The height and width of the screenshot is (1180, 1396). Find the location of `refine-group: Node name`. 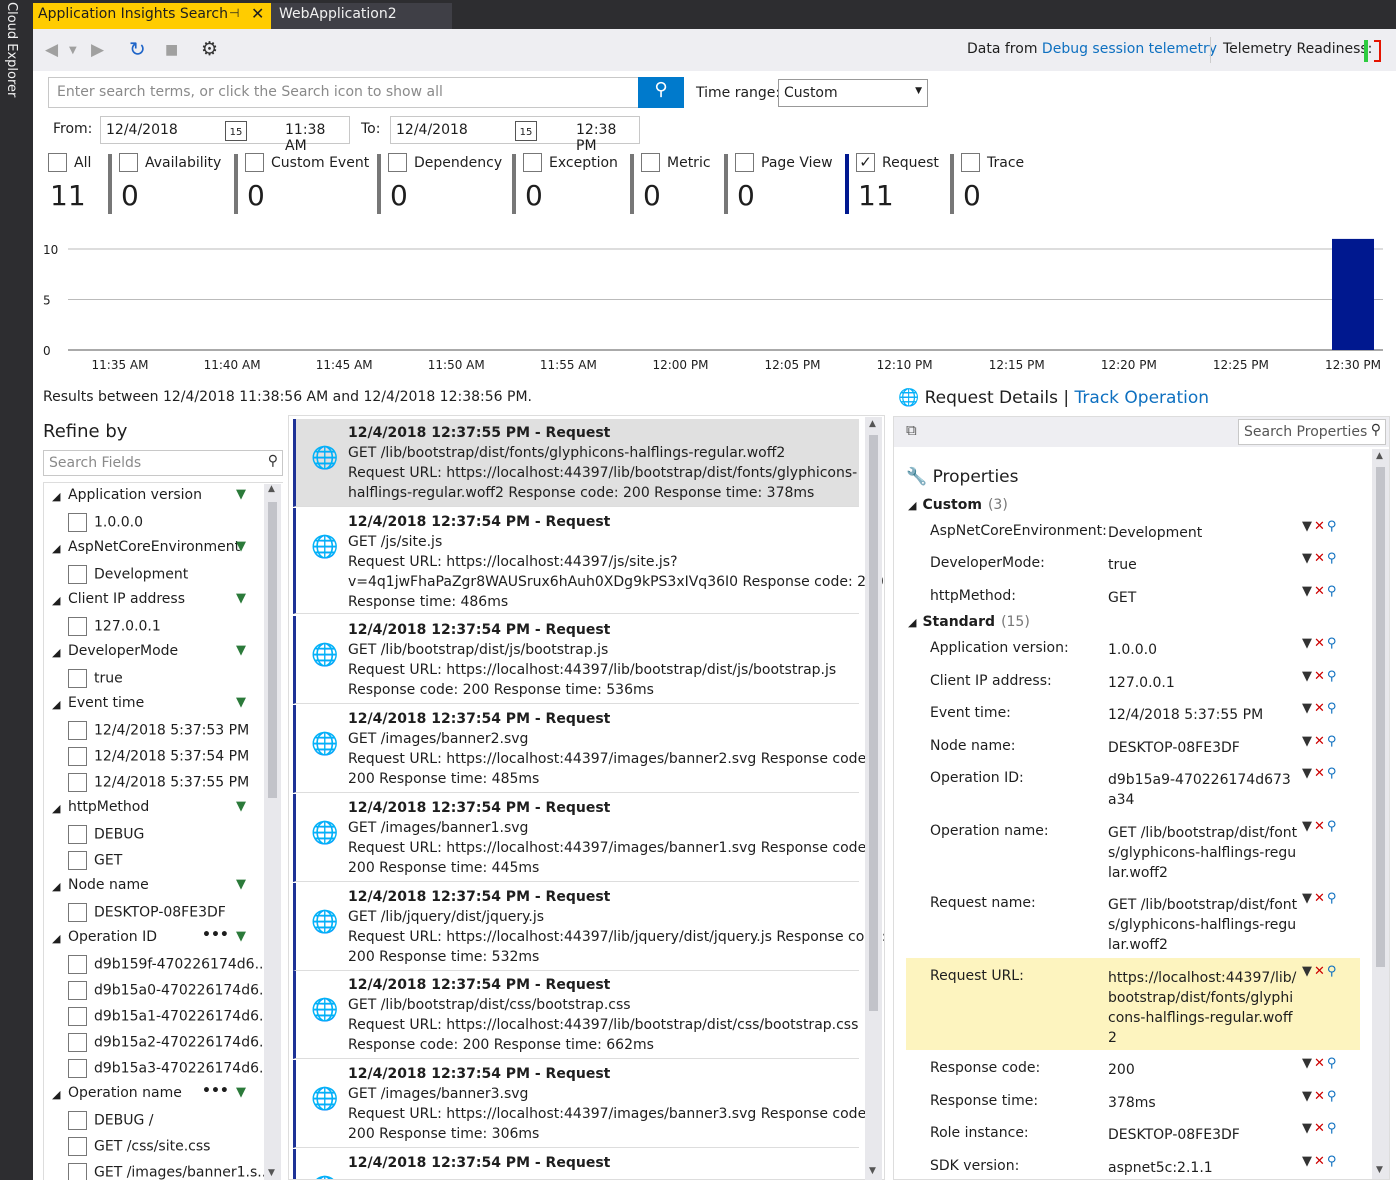

refine-group: Node name is located at coordinates (108, 885).